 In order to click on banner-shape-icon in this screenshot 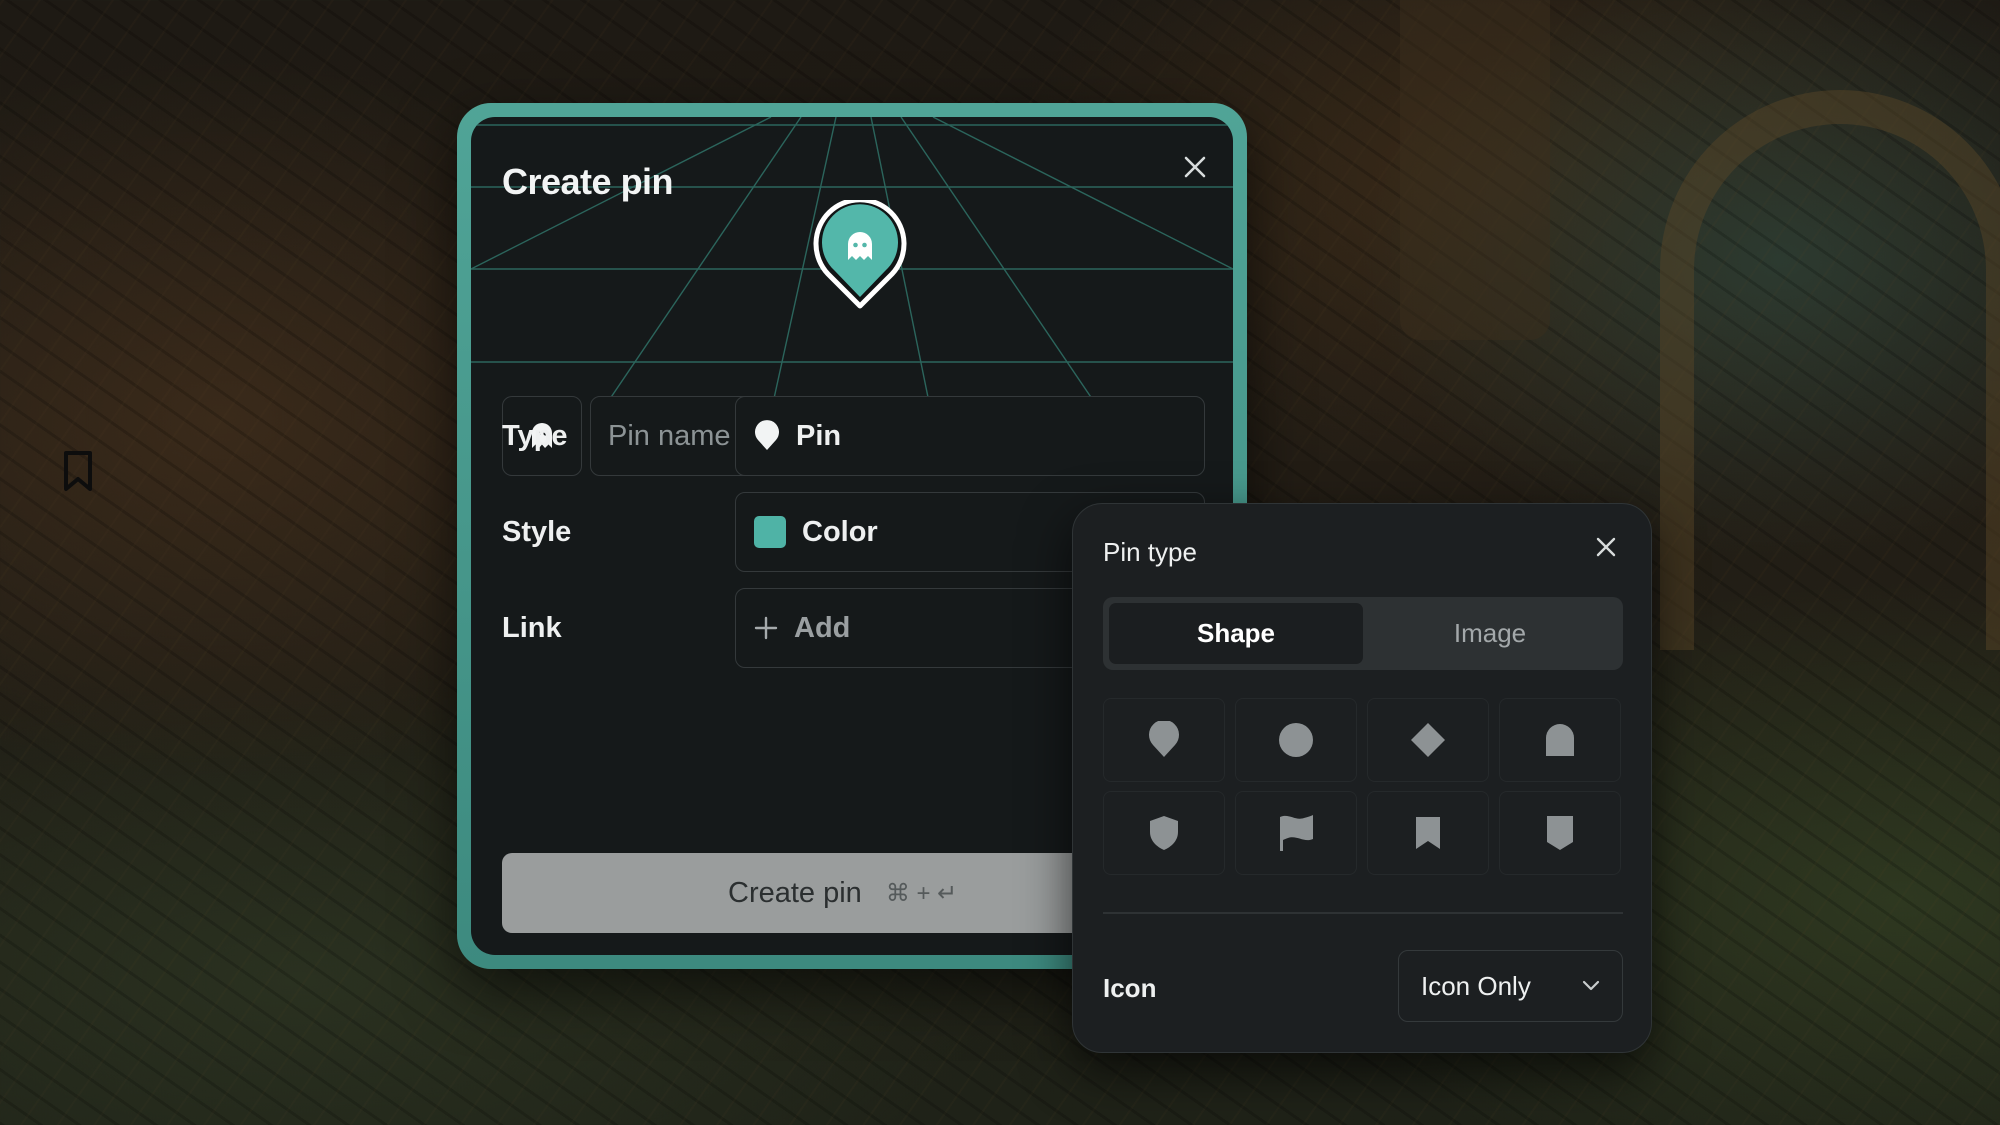, I will do `click(1560, 833)`.